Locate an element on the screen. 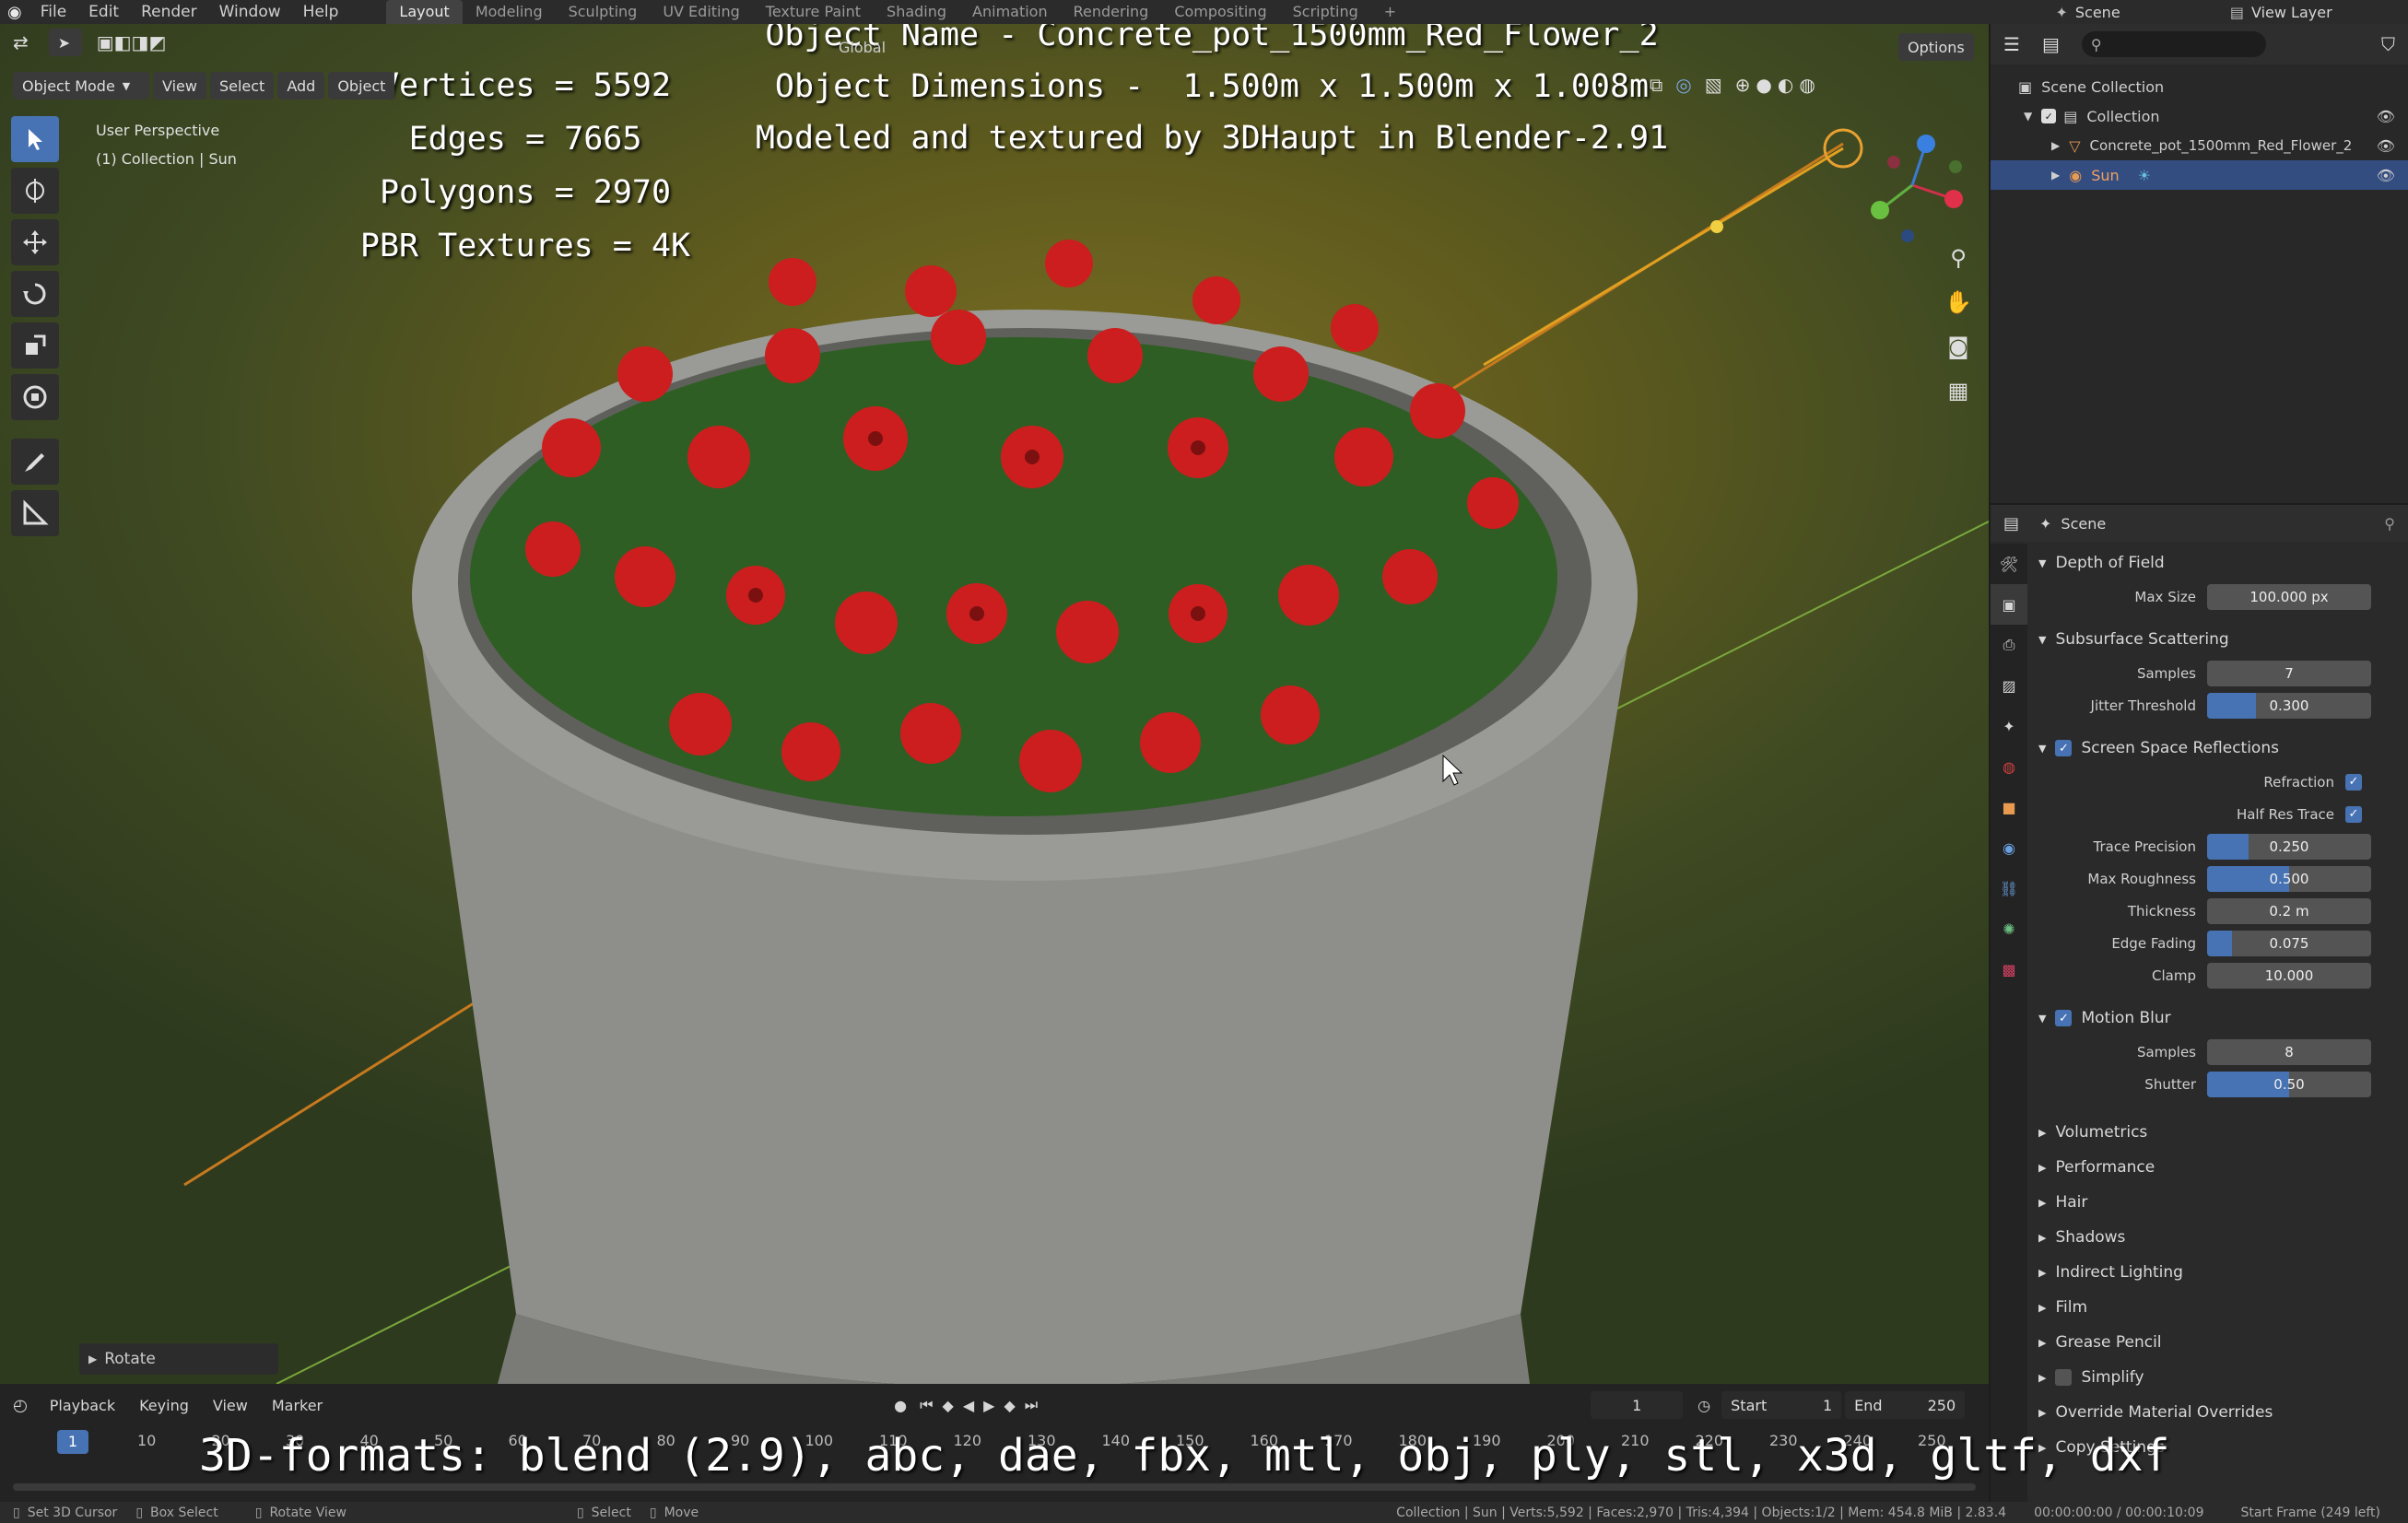 This screenshot has width=2408, height=1523. scene-icon: ✦ is located at coordinates (2061, 12).